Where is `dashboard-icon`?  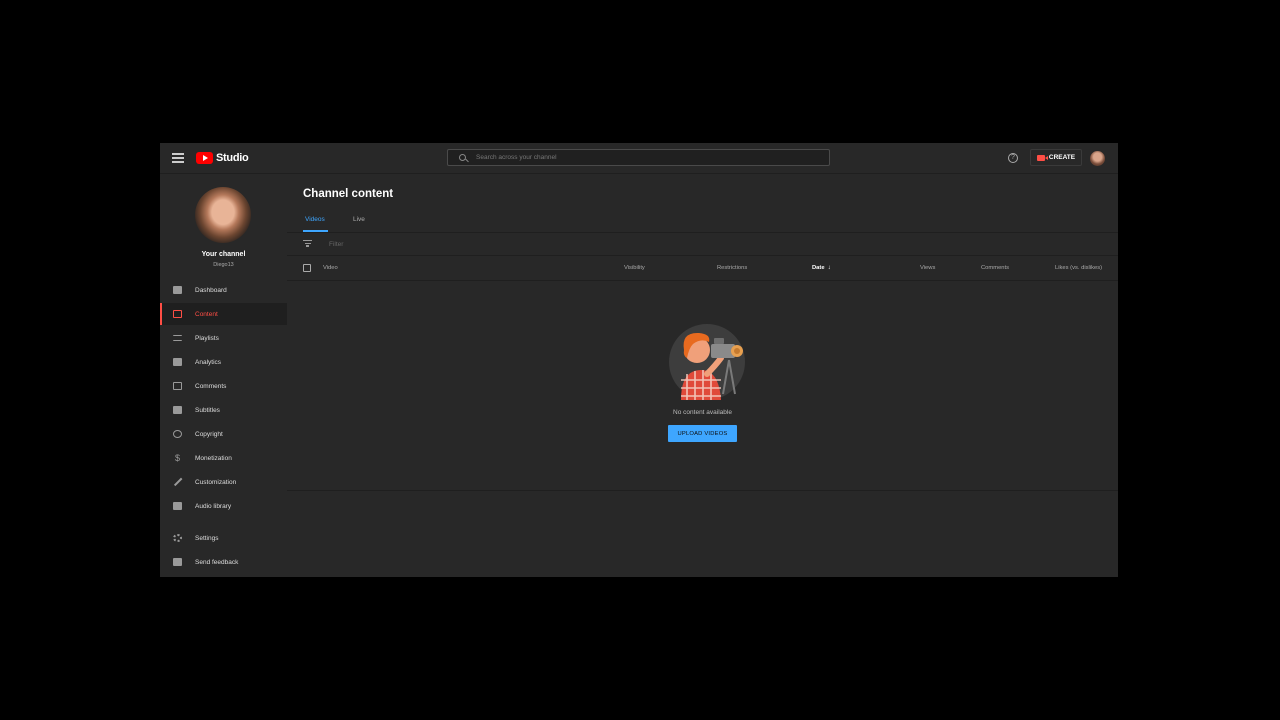 dashboard-icon is located at coordinates (177, 290).